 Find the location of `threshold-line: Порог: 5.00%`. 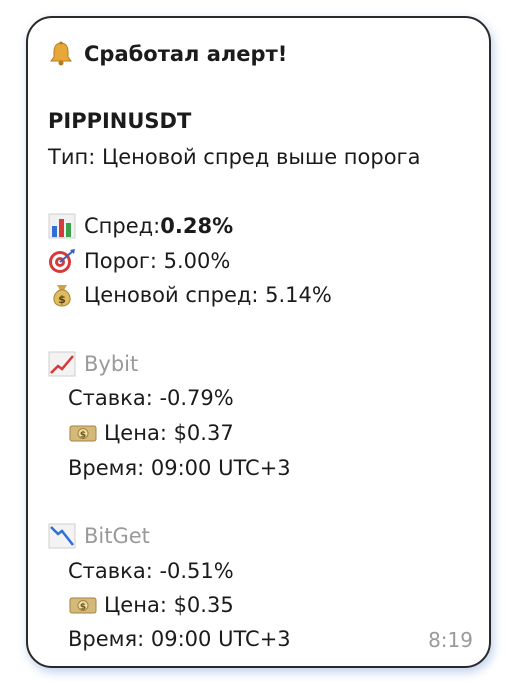

threshold-line: Порог: 5.00% is located at coordinates (139, 261).